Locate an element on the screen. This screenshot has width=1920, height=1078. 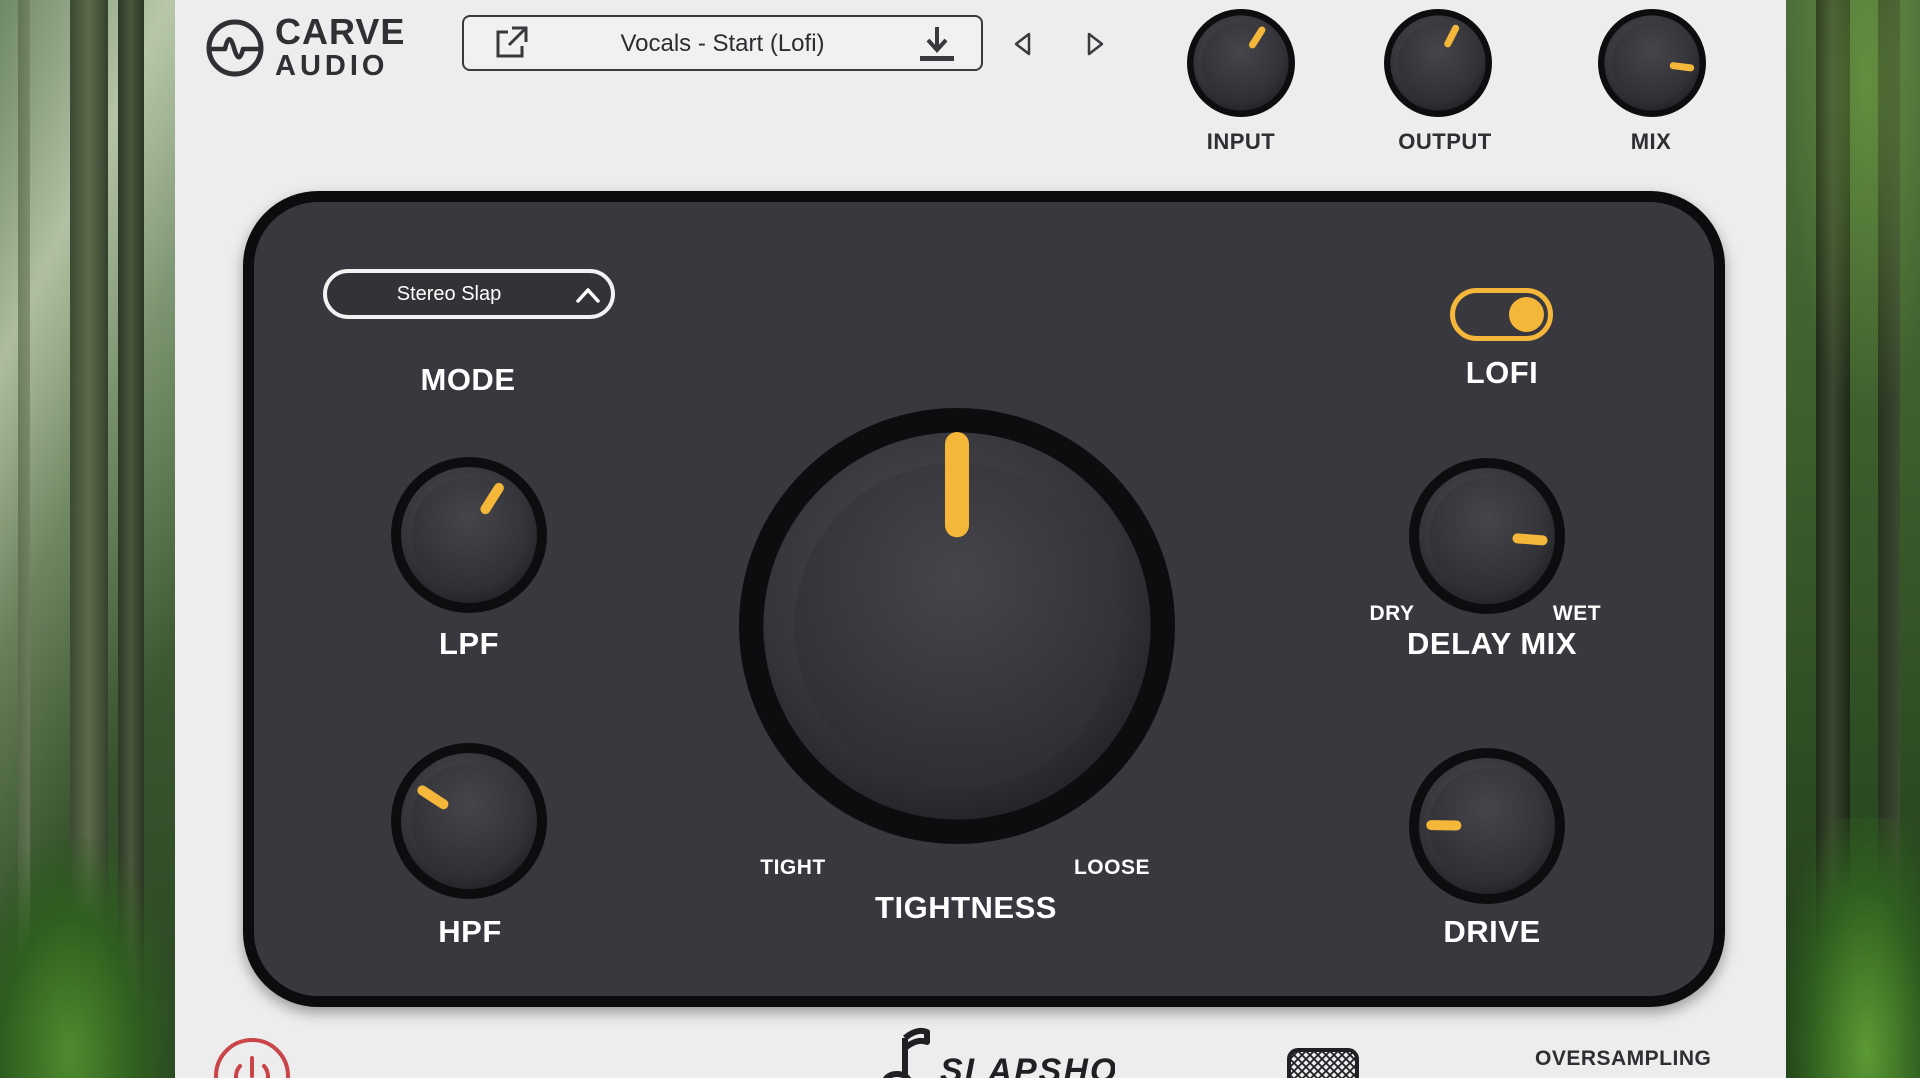
mix-knob is located at coordinates (1652, 63).